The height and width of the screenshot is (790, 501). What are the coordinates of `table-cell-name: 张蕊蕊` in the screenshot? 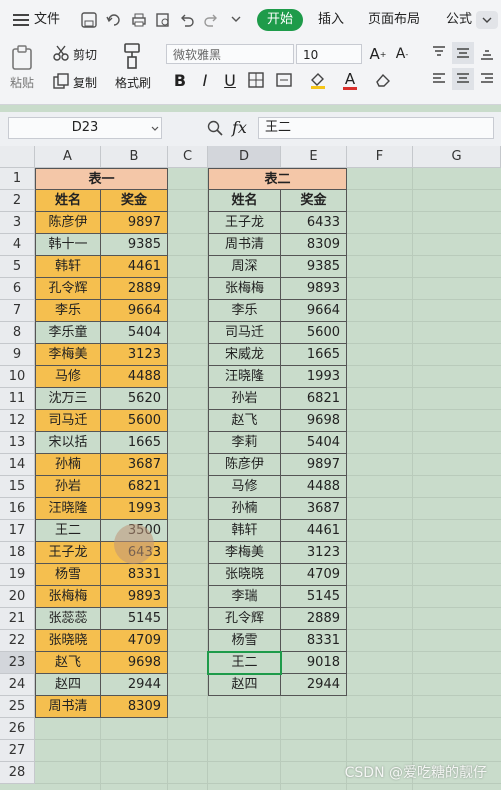 It's located at (68, 619).